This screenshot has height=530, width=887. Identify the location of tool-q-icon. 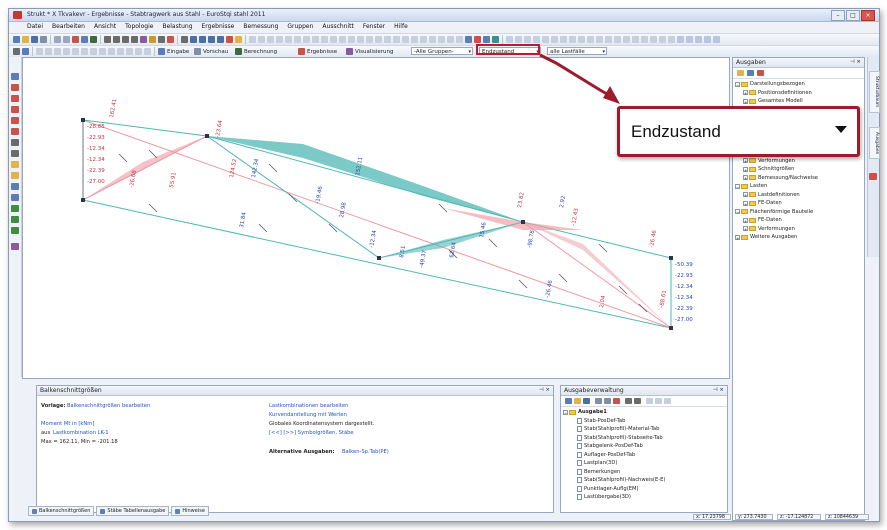
(396, 39).